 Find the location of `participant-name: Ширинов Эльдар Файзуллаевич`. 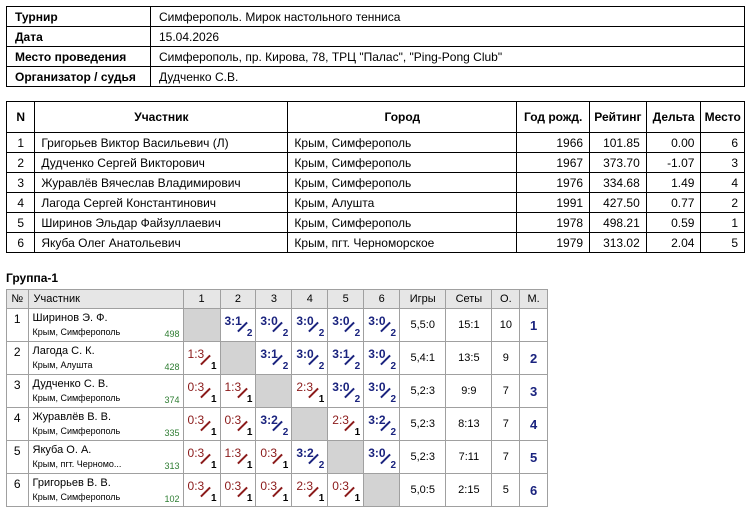

participant-name: Ширинов Эльдар Файзуллаевич is located at coordinates (161, 222).